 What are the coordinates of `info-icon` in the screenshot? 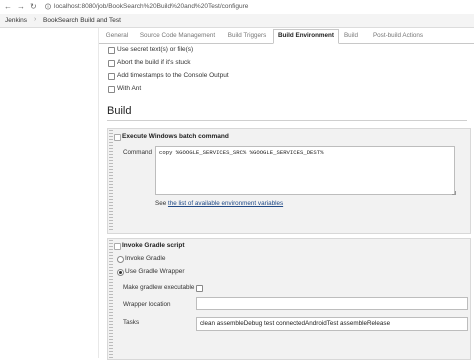 It's located at (48, 6).